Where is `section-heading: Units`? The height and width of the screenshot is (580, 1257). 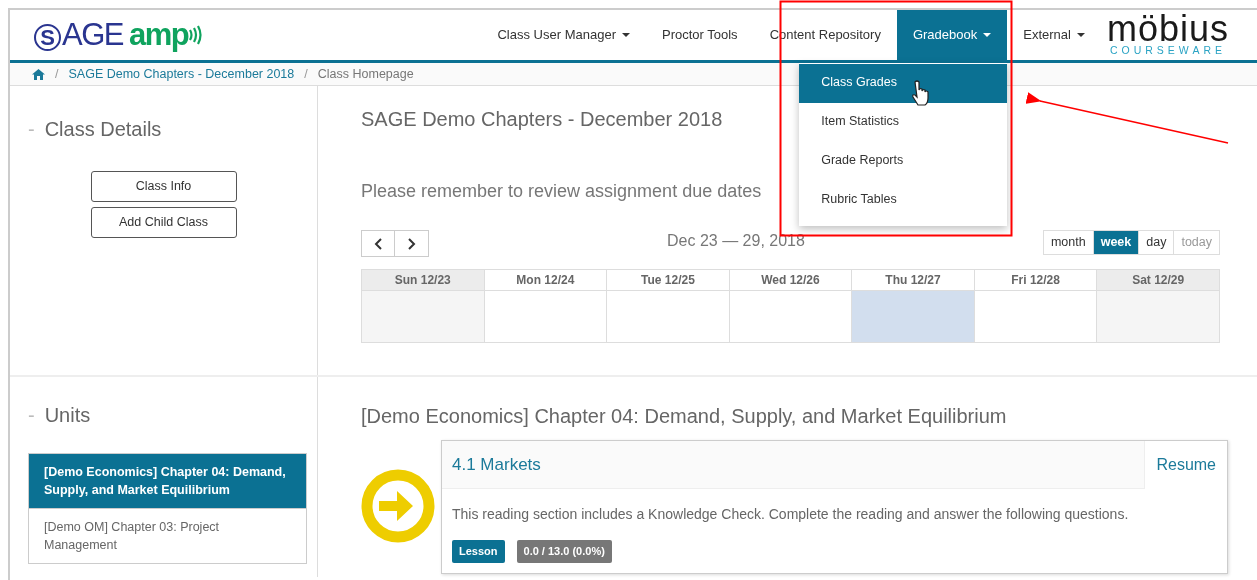
section-heading: Units is located at coordinates (67, 415).